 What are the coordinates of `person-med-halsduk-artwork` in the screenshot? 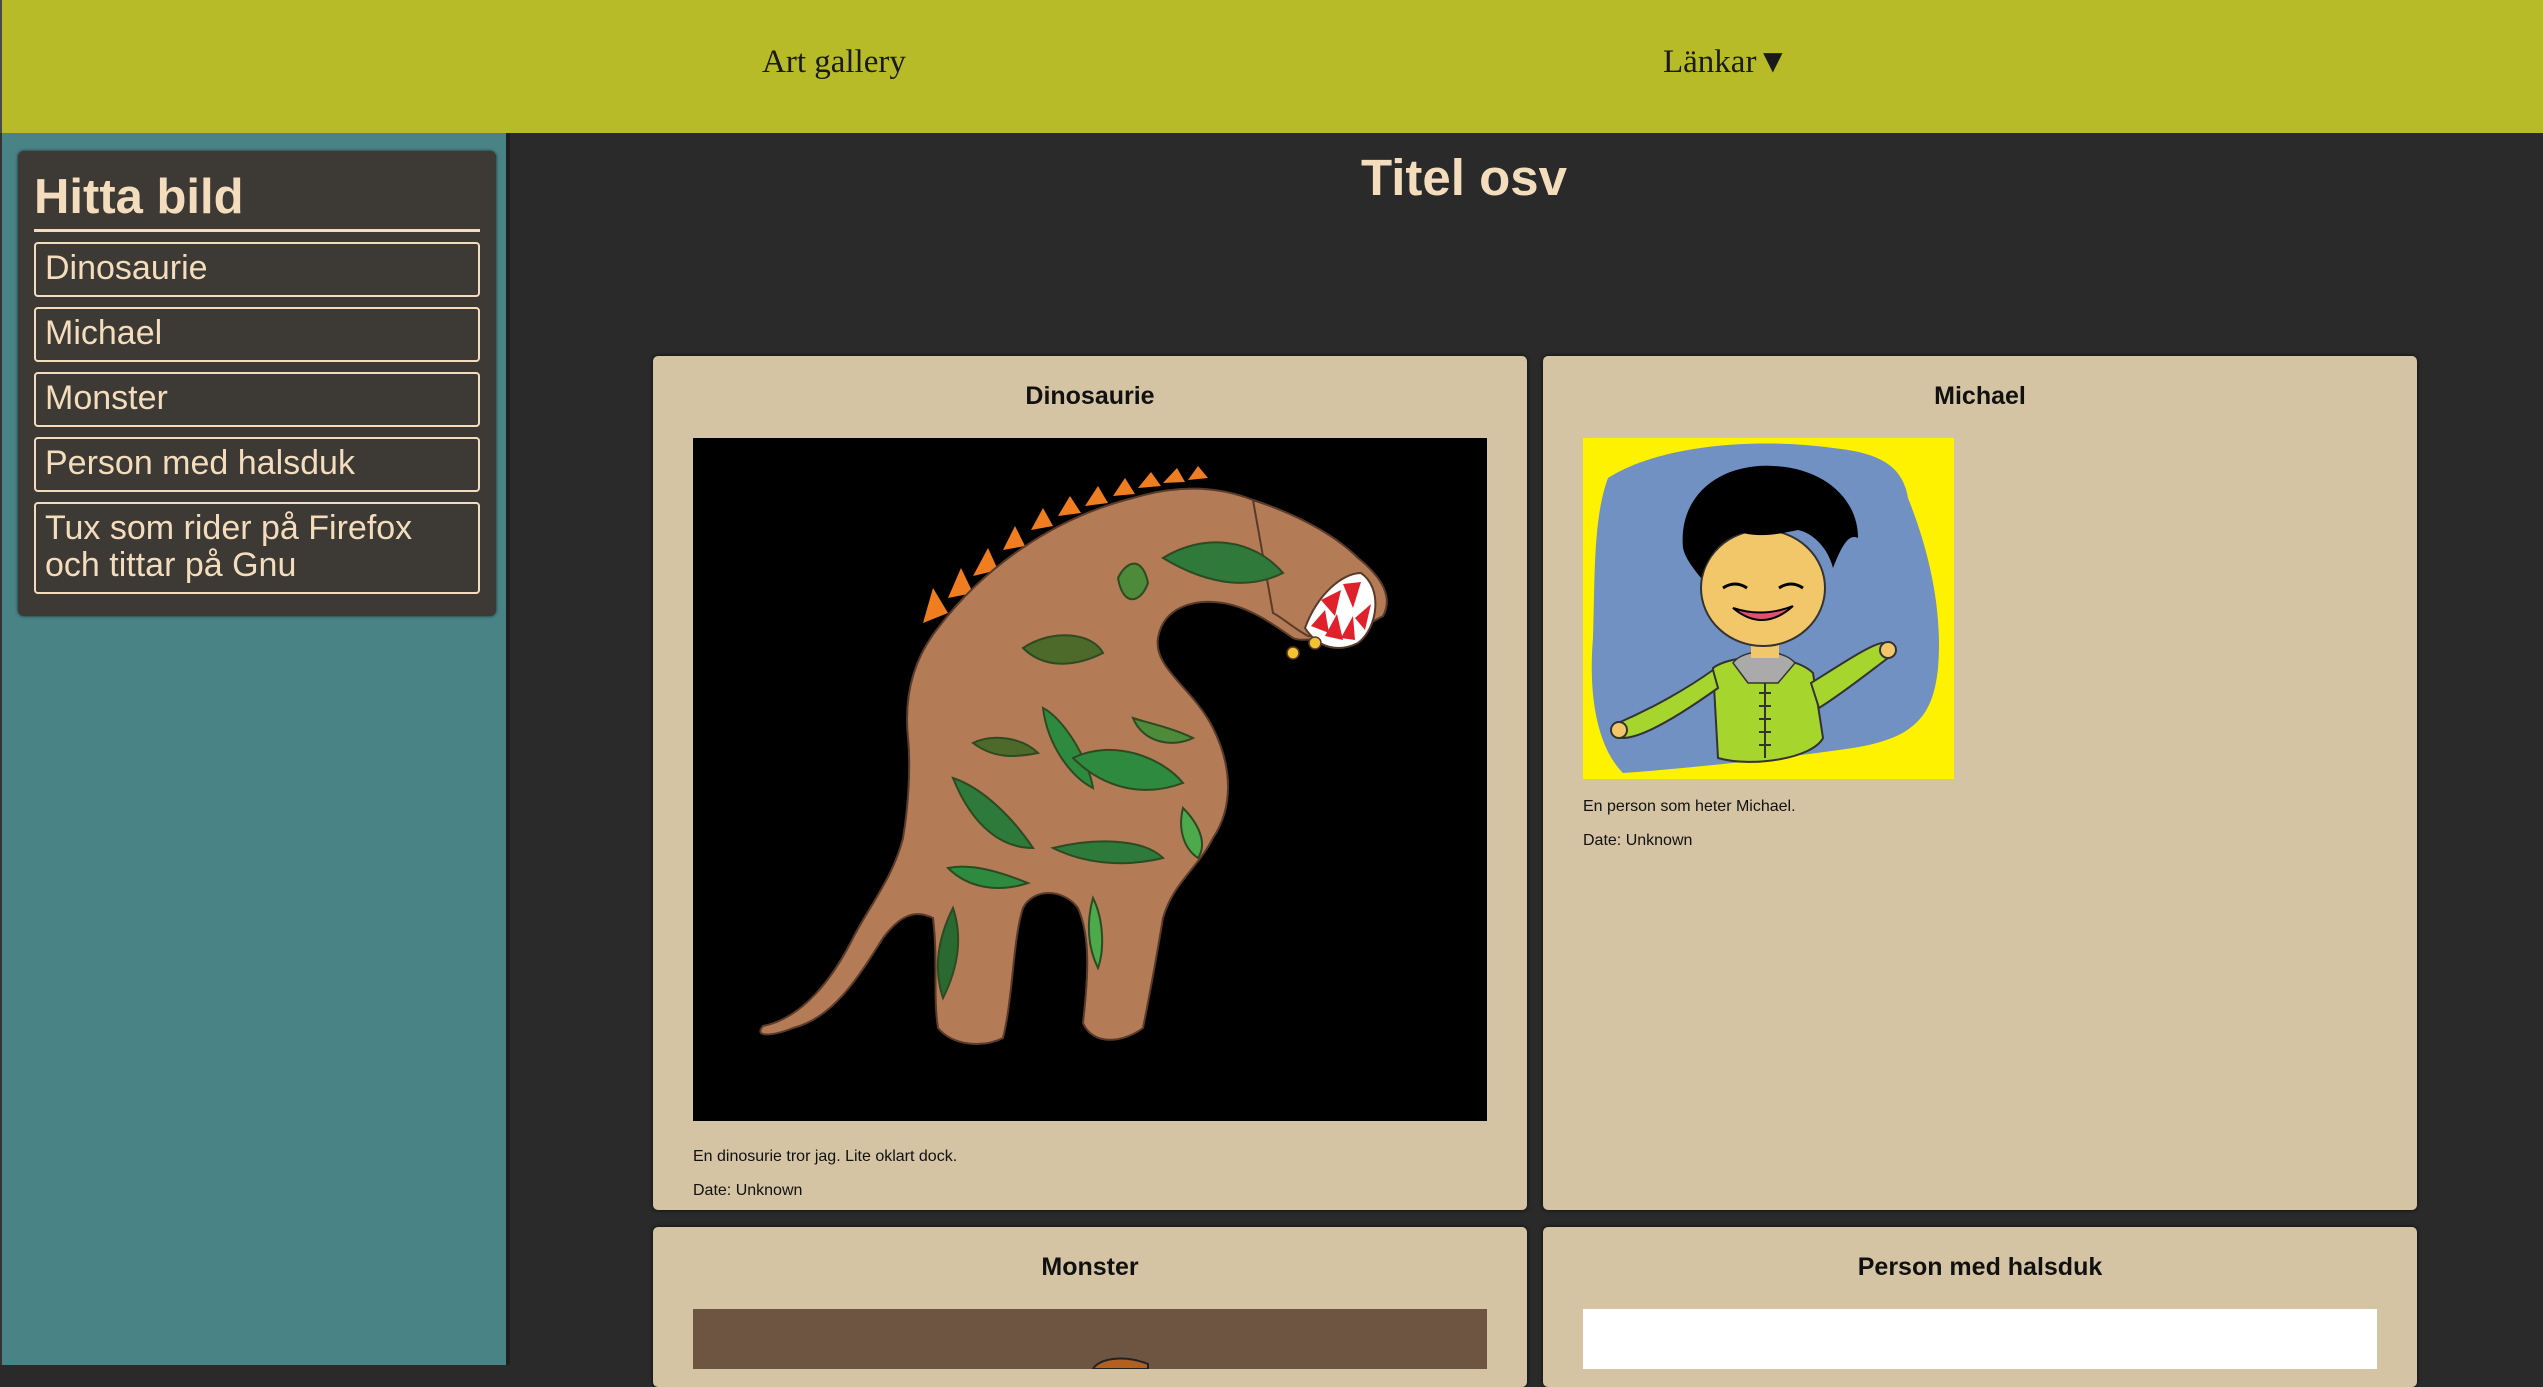 It's located at (1980, 1339).